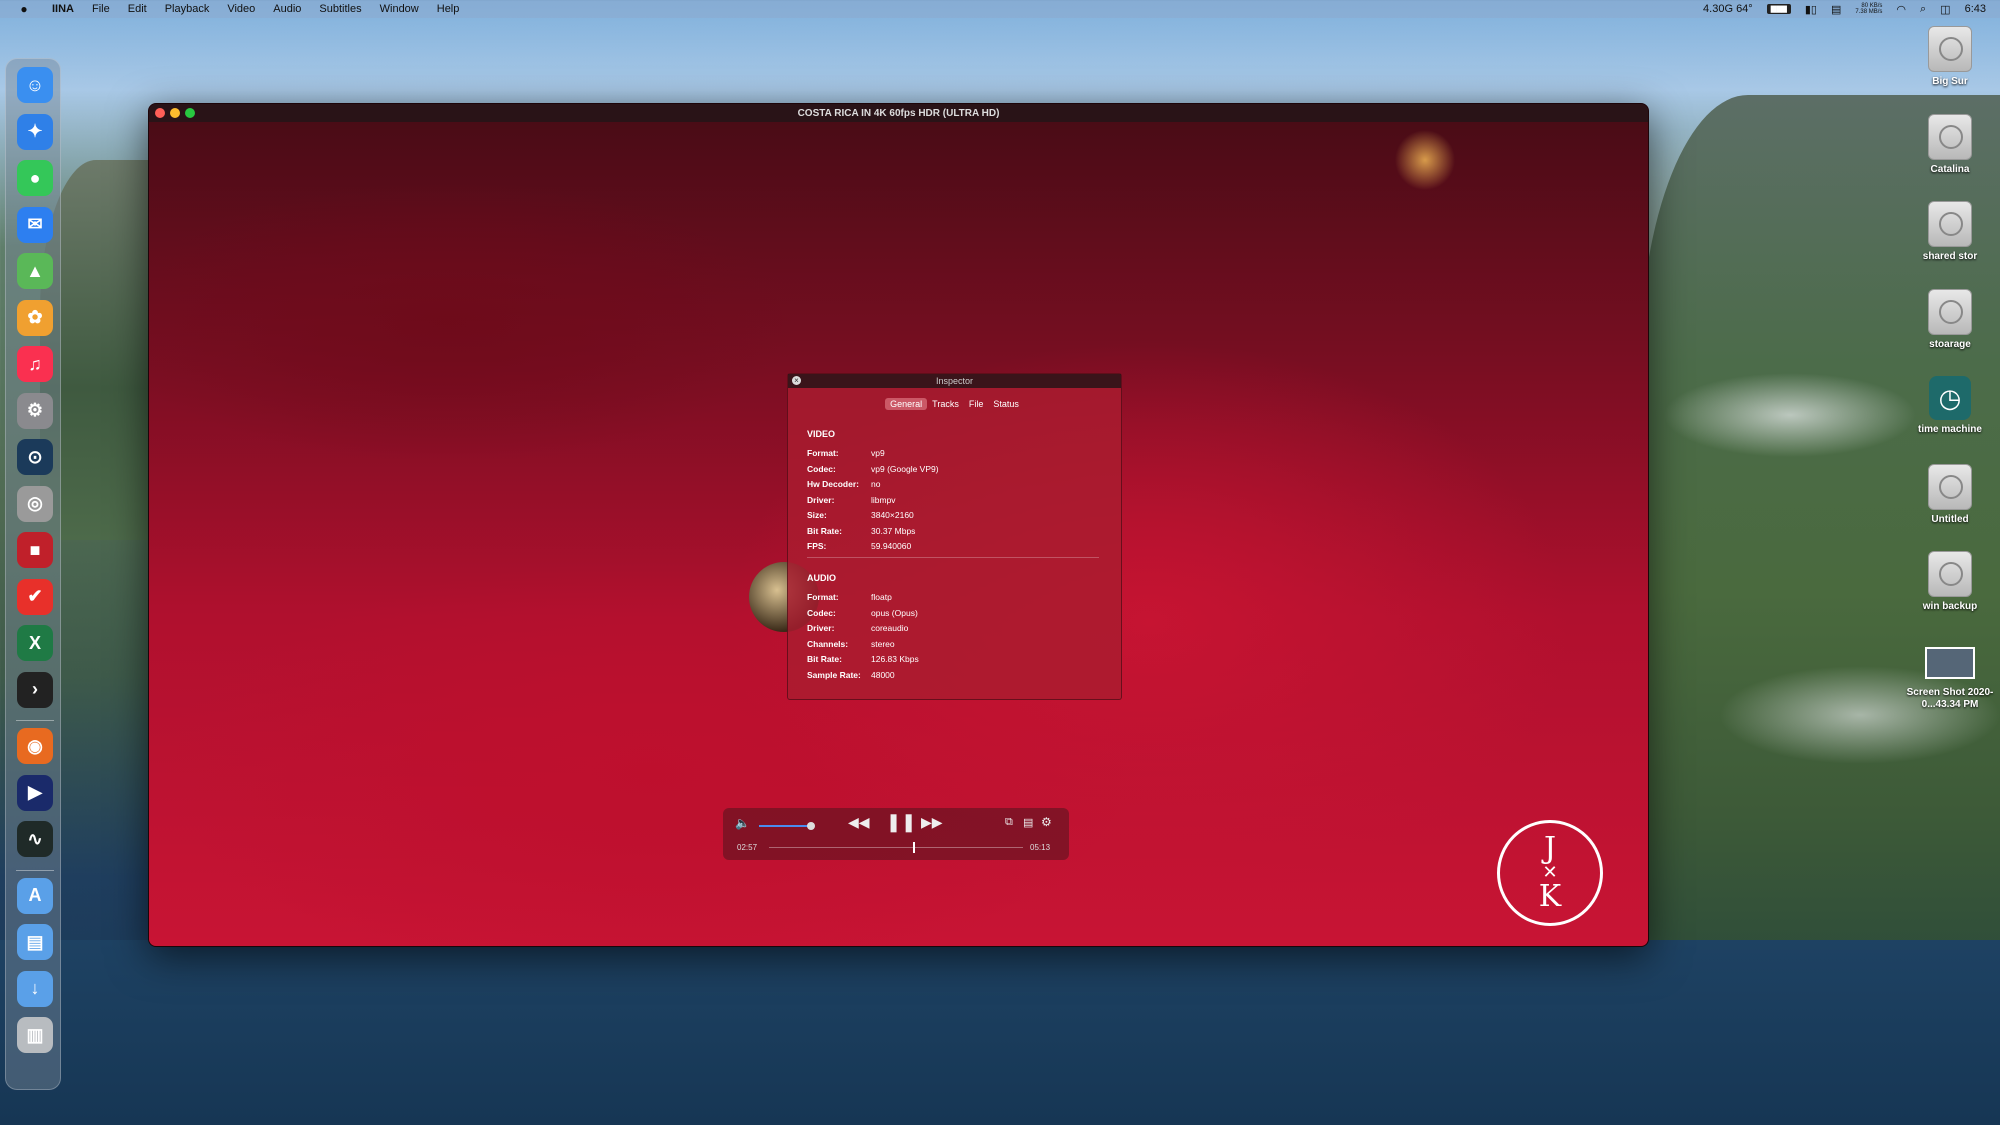 The image size is (2000, 1125). Describe the element at coordinates (1945, 232) in the screenshot. I see `desktop-item: shared stor` at that location.